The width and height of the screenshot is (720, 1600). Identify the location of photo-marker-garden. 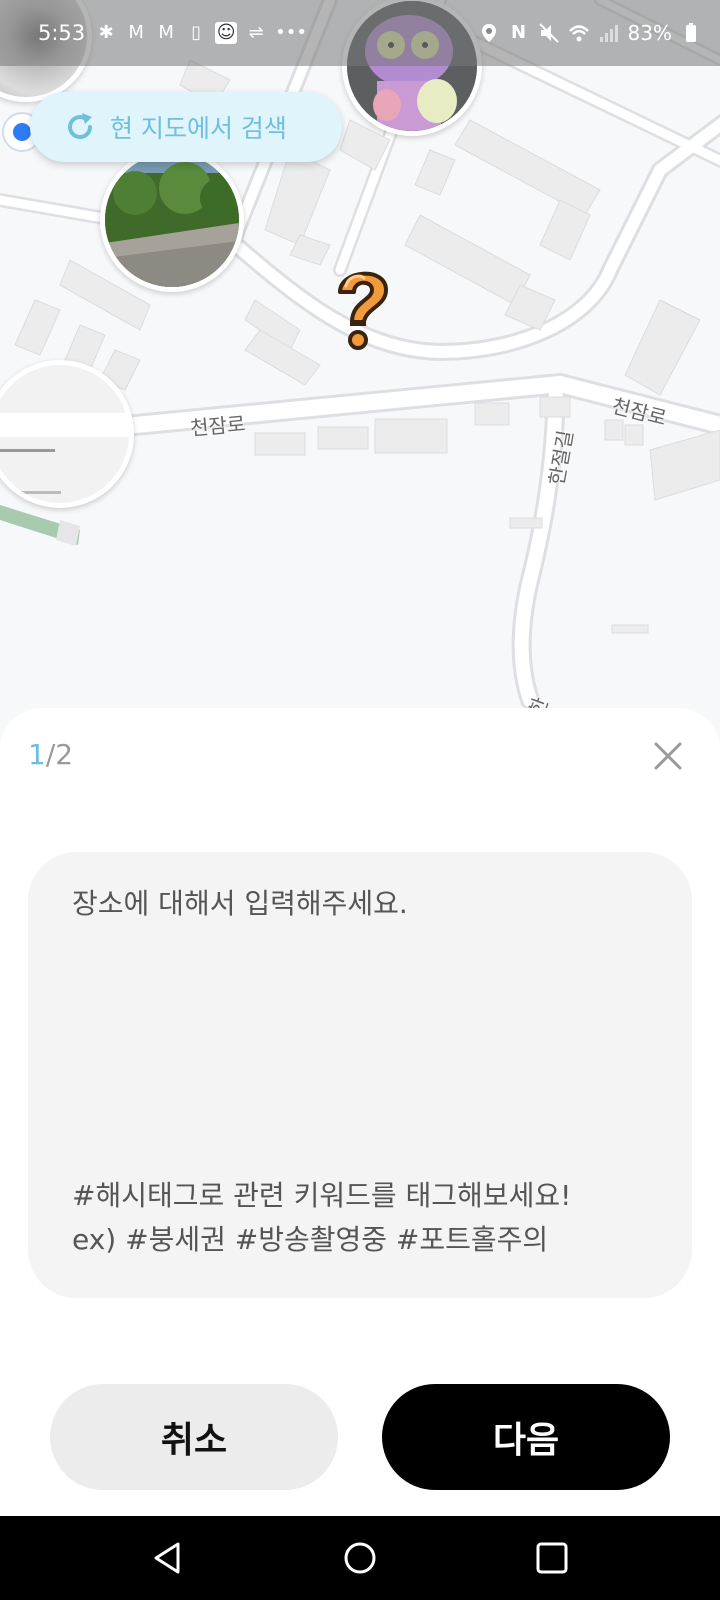
(172, 220).